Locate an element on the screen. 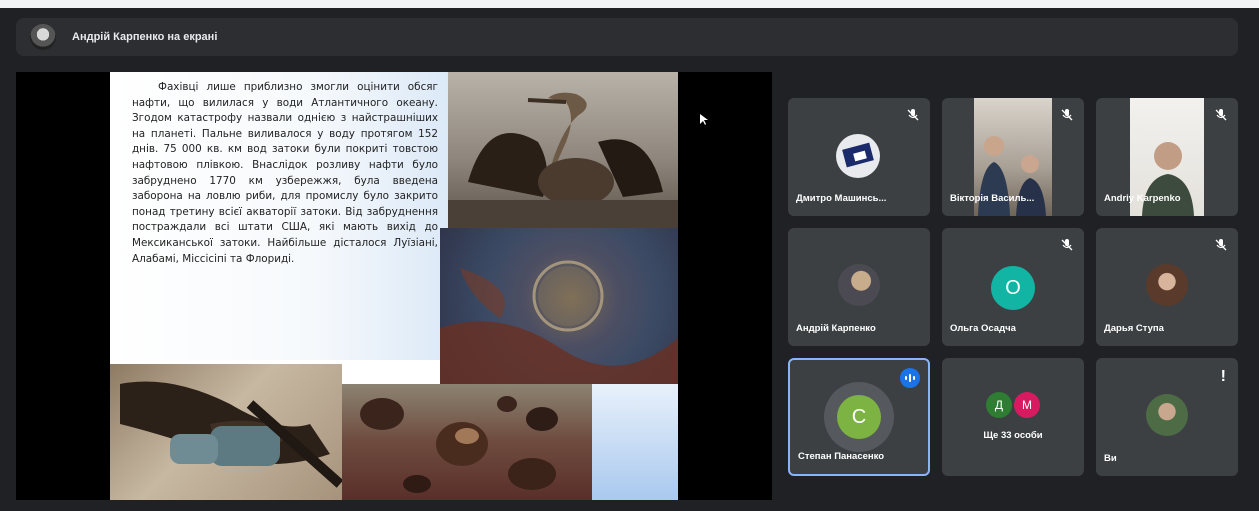  participant-initial-avatar: С is located at coordinates (859, 417).